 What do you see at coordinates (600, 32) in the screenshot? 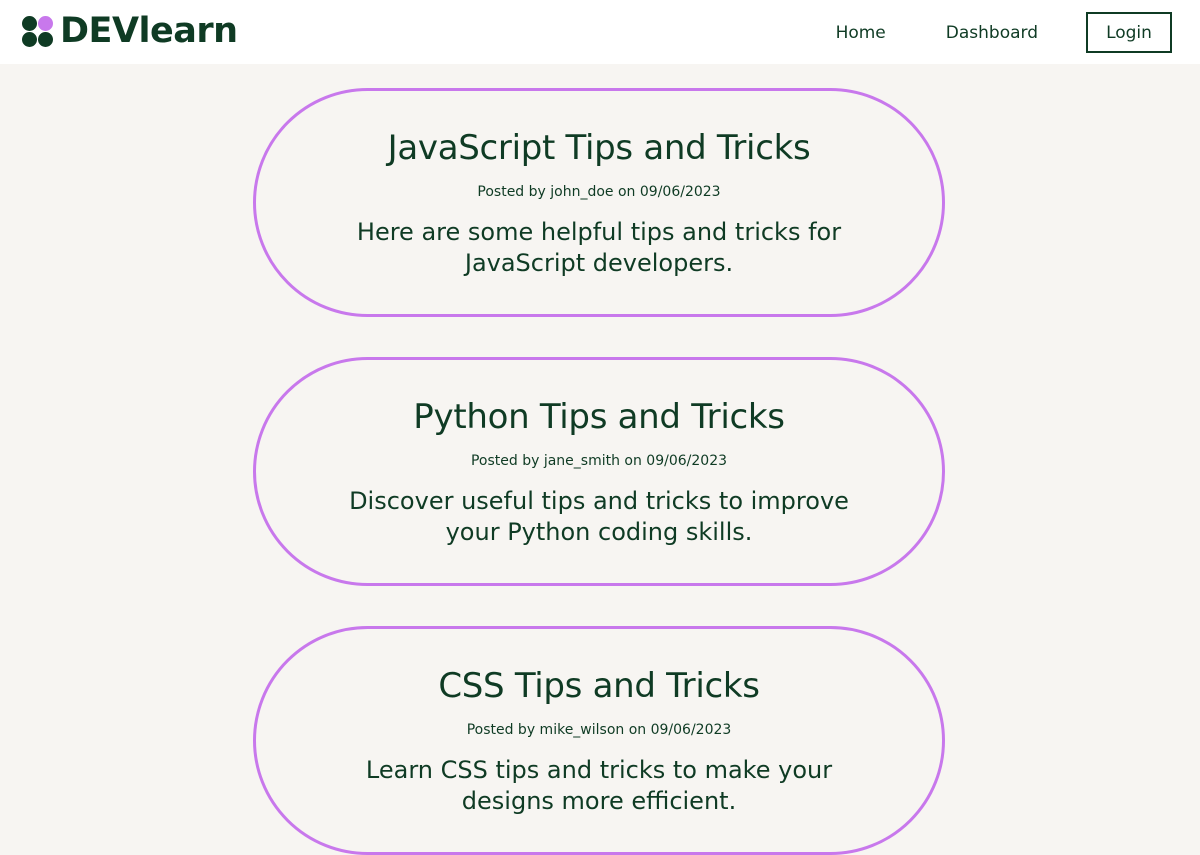
I see `top-navigation-bar: DEVlearn Home Dashboard Login` at bounding box center [600, 32].